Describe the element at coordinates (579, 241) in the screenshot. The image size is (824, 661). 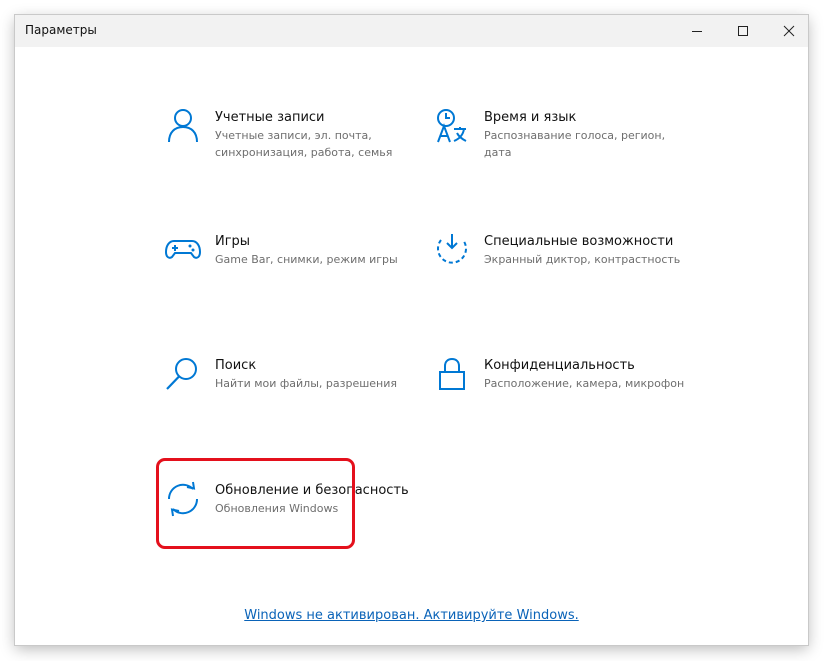
I see `tile-title: Специальные возможности` at that location.